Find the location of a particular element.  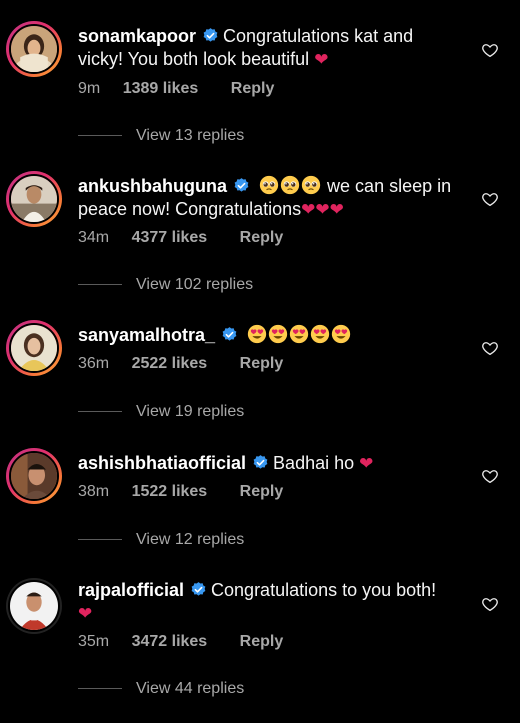

avatar-ankushbahuguna is located at coordinates (34, 199).